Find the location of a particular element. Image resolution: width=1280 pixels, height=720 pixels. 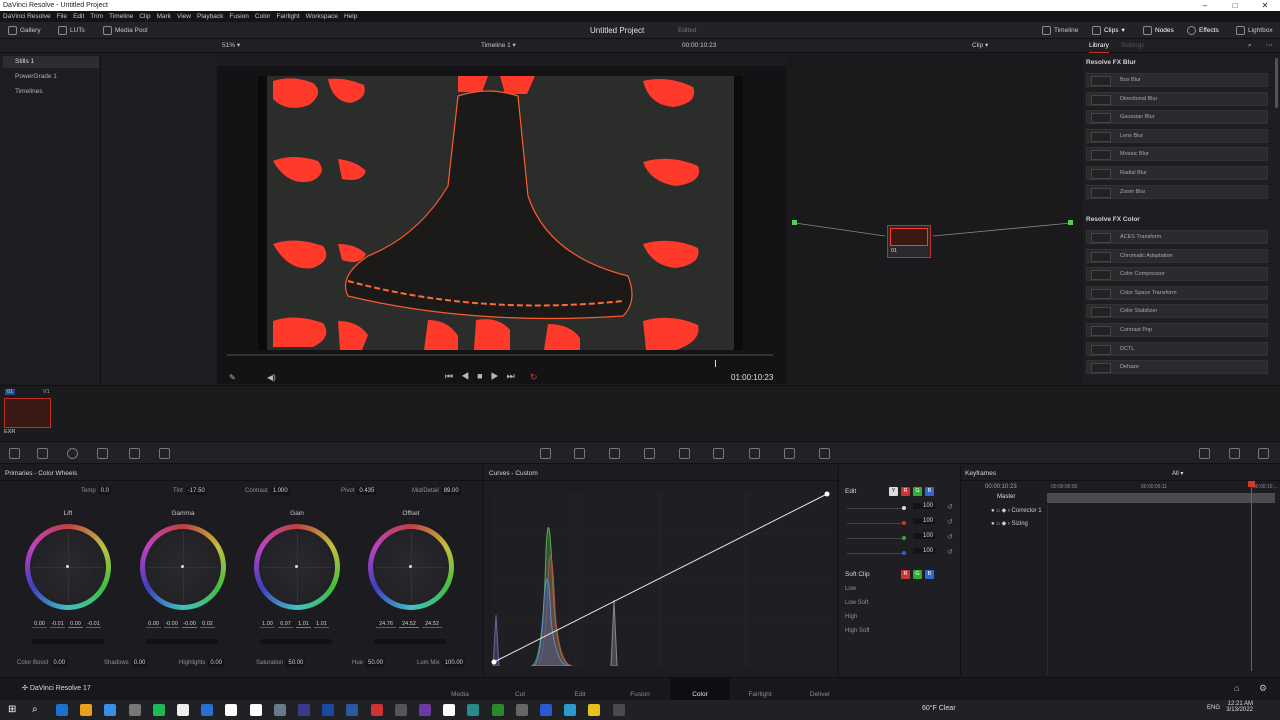

menu-item-10: Color is located at coordinates (263, 16).